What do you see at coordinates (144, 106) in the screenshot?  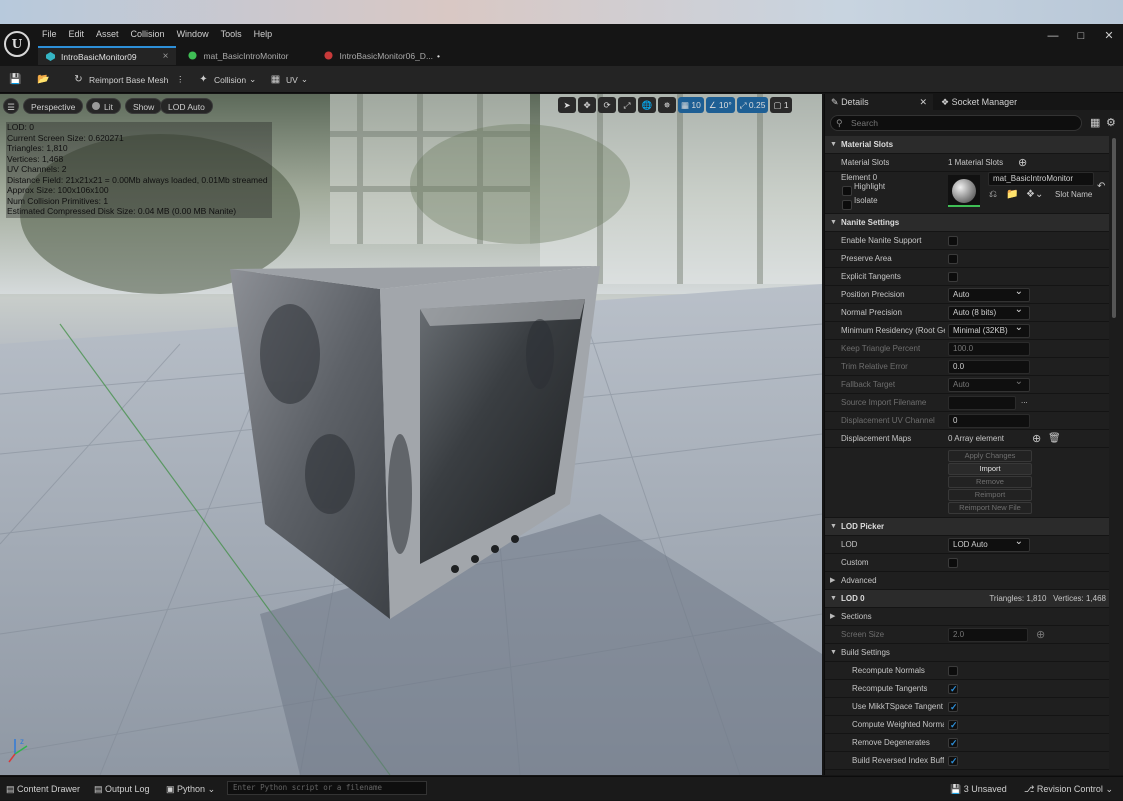 I see `show-button: Show` at bounding box center [144, 106].